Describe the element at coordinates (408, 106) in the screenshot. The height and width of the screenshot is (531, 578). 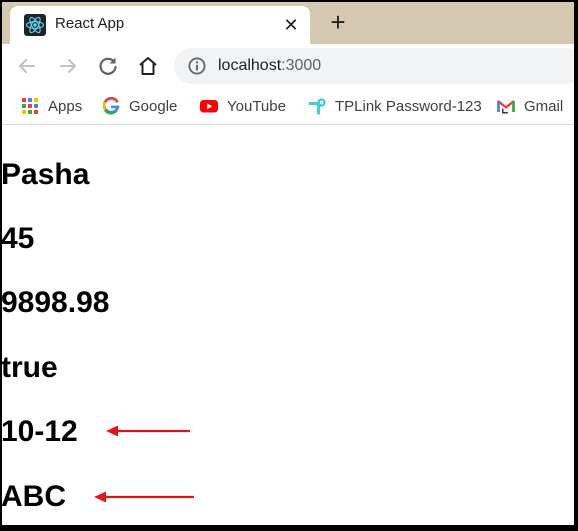
I see `bookmark-label: TPLink Password-123` at that location.